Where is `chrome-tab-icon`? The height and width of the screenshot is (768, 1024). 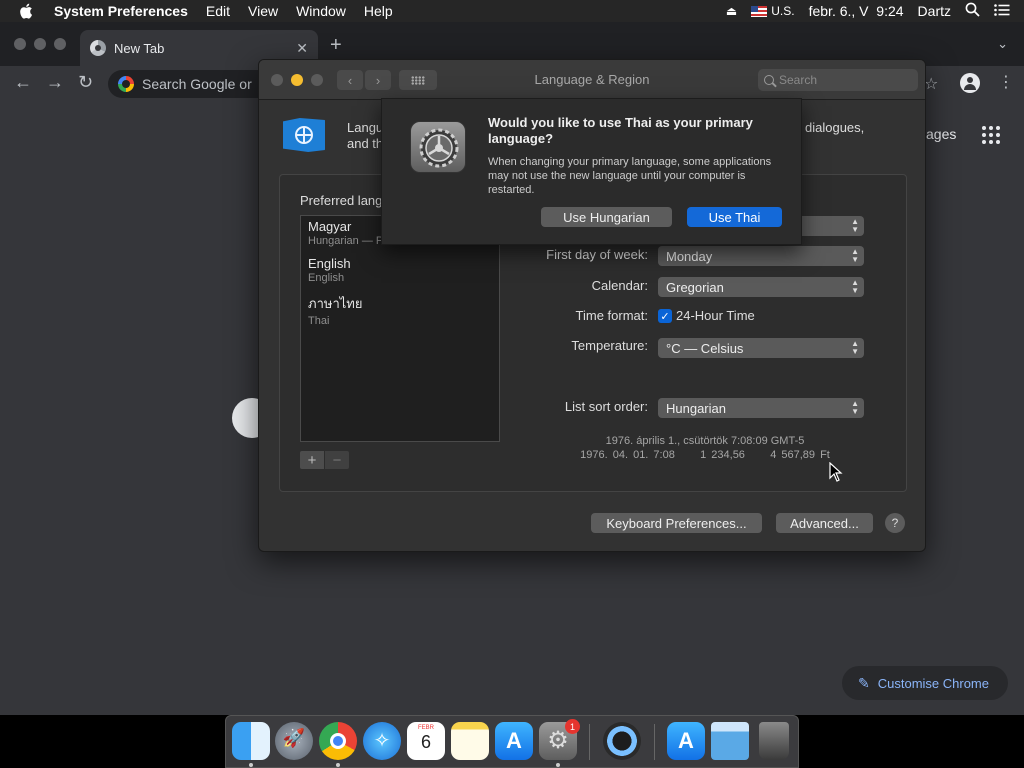
chrome-tab-icon is located at coordinates (98, 48).